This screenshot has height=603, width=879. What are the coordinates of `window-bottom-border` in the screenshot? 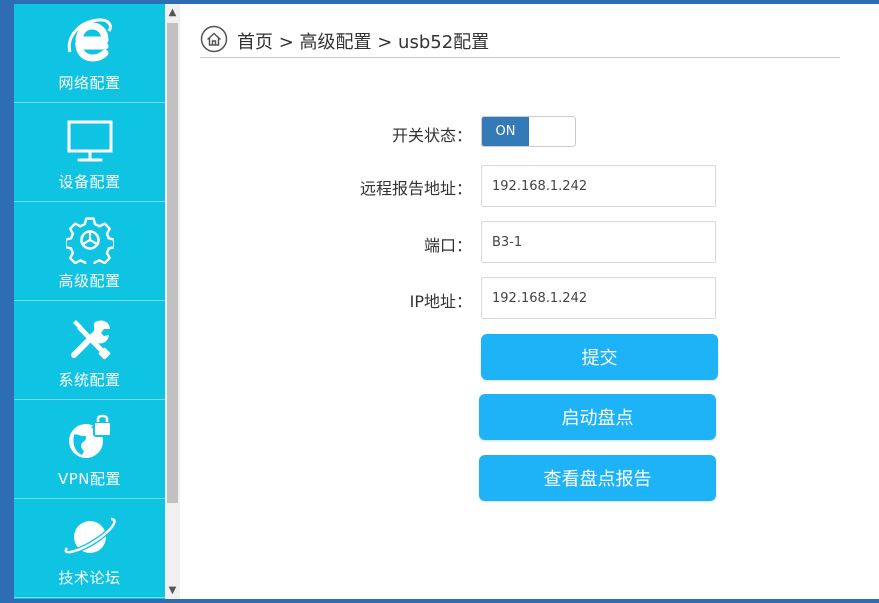 It's located at (439, 601).